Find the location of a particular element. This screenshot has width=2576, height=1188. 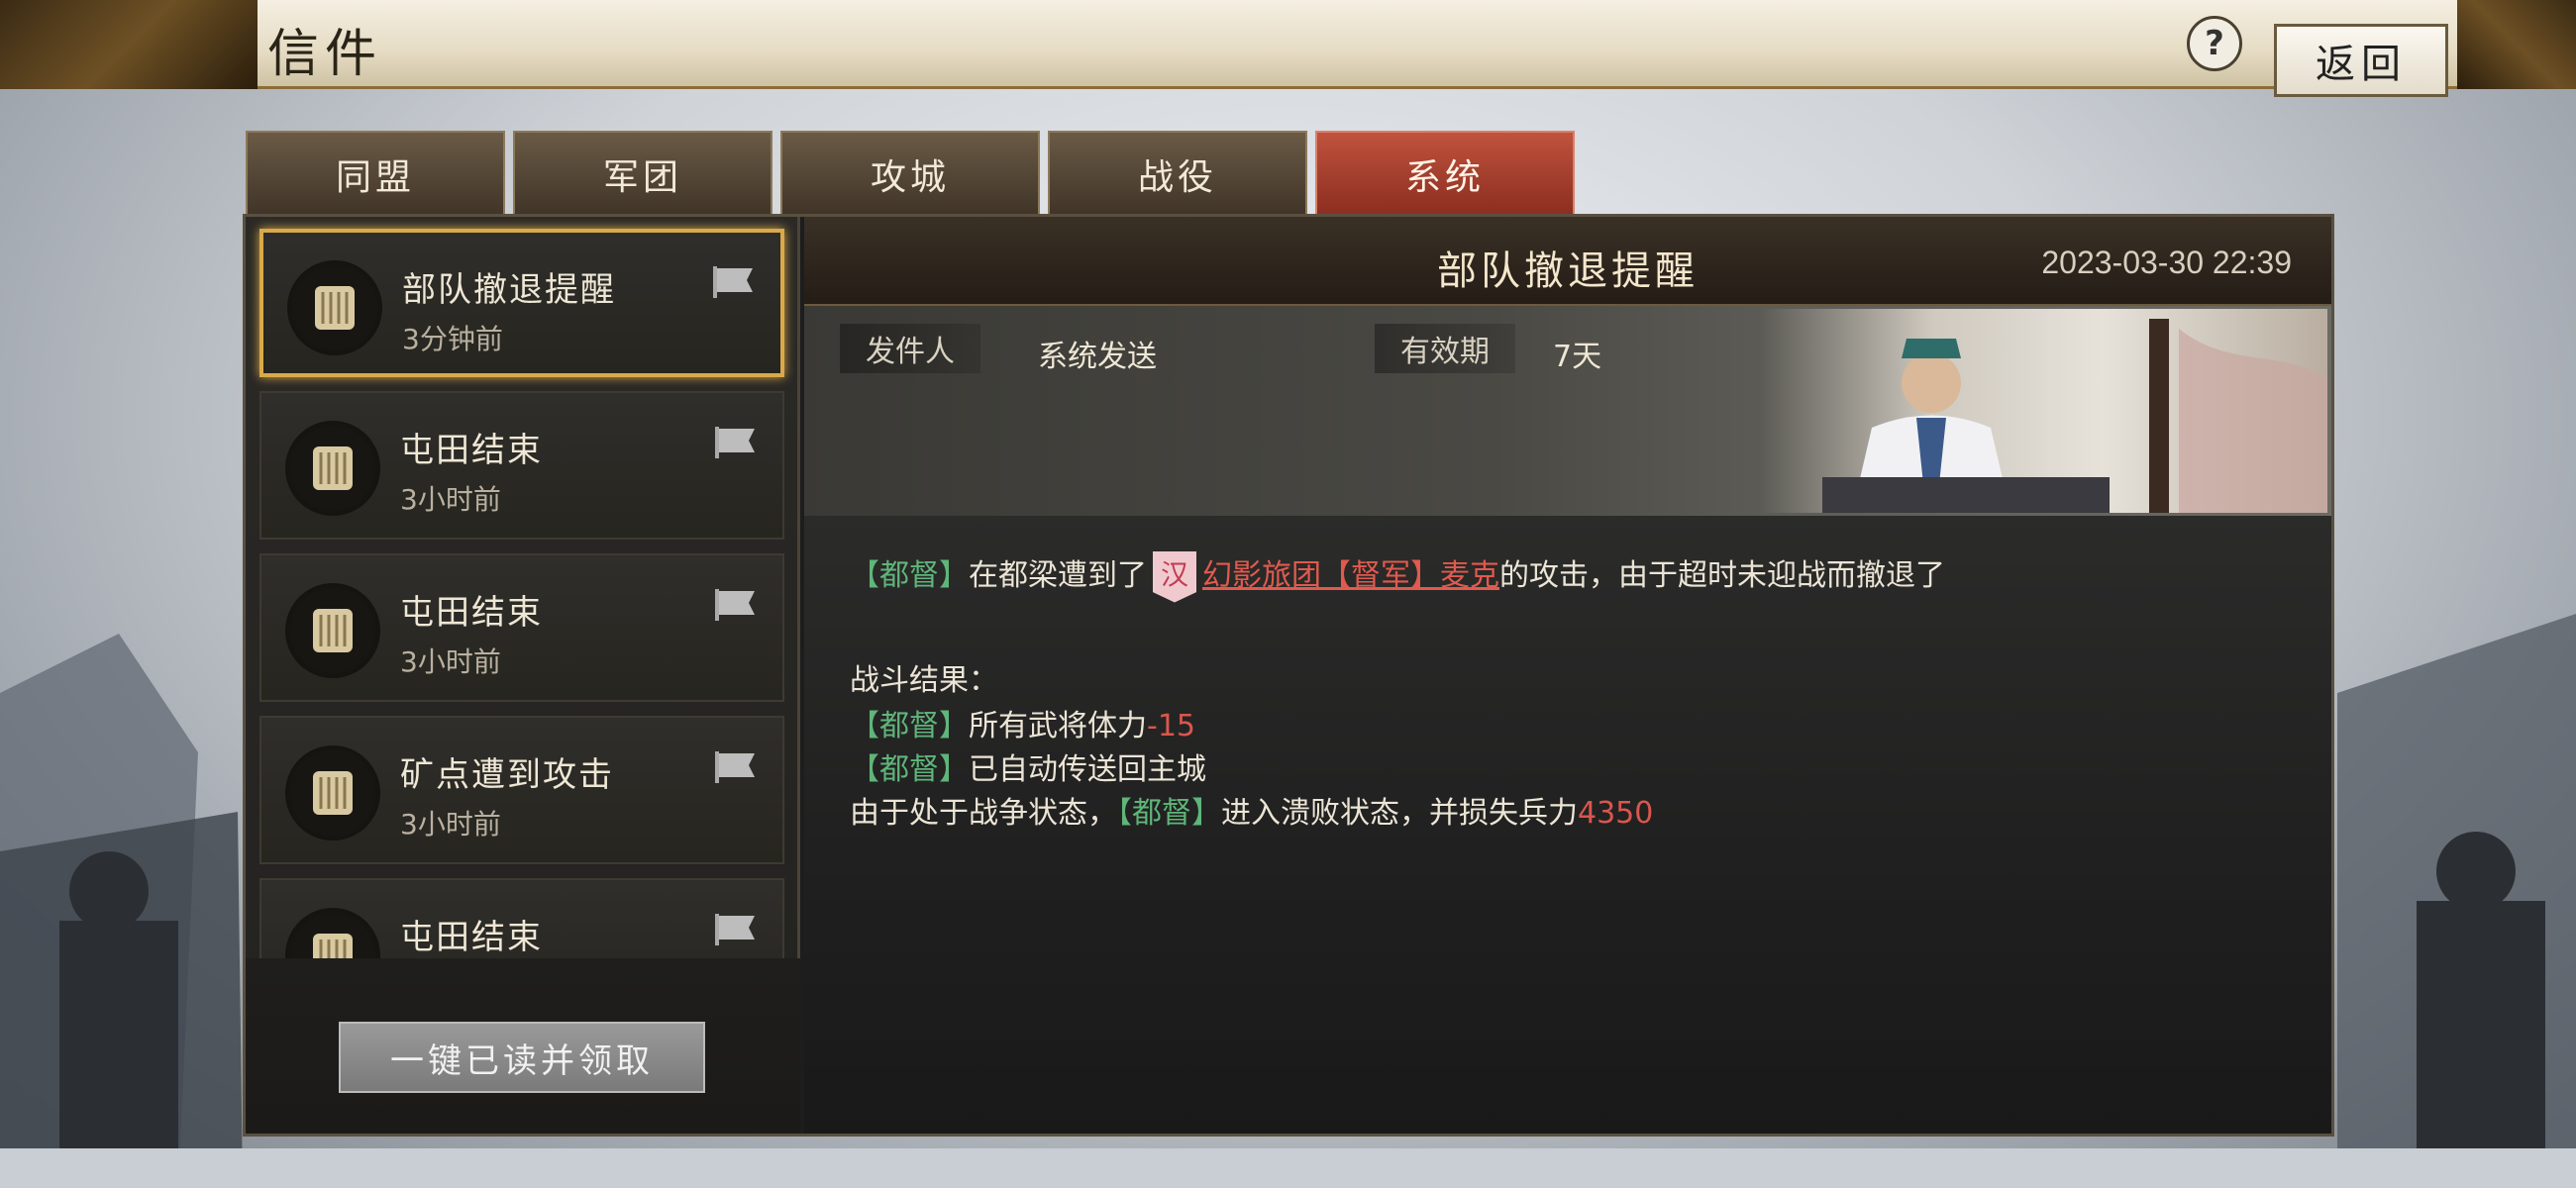

troop-loss: 4350 is located at coordinates (1616, 814).